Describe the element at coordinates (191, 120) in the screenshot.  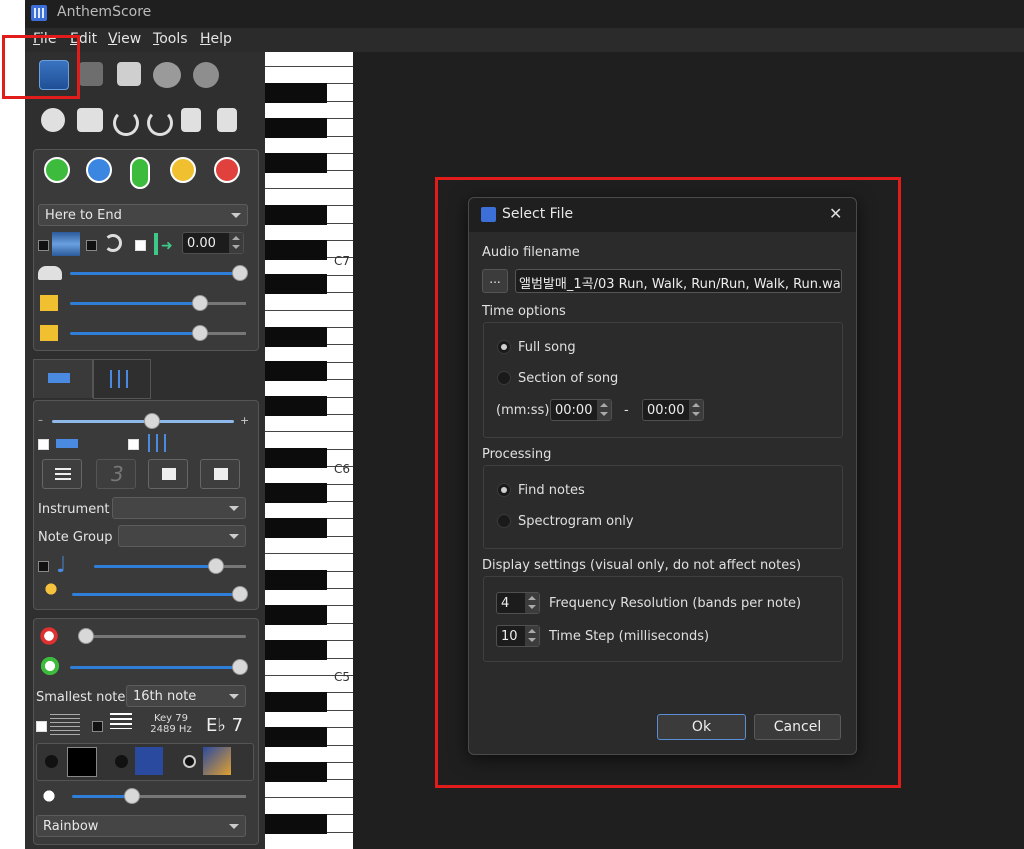
I see `copy-icon` at that location.